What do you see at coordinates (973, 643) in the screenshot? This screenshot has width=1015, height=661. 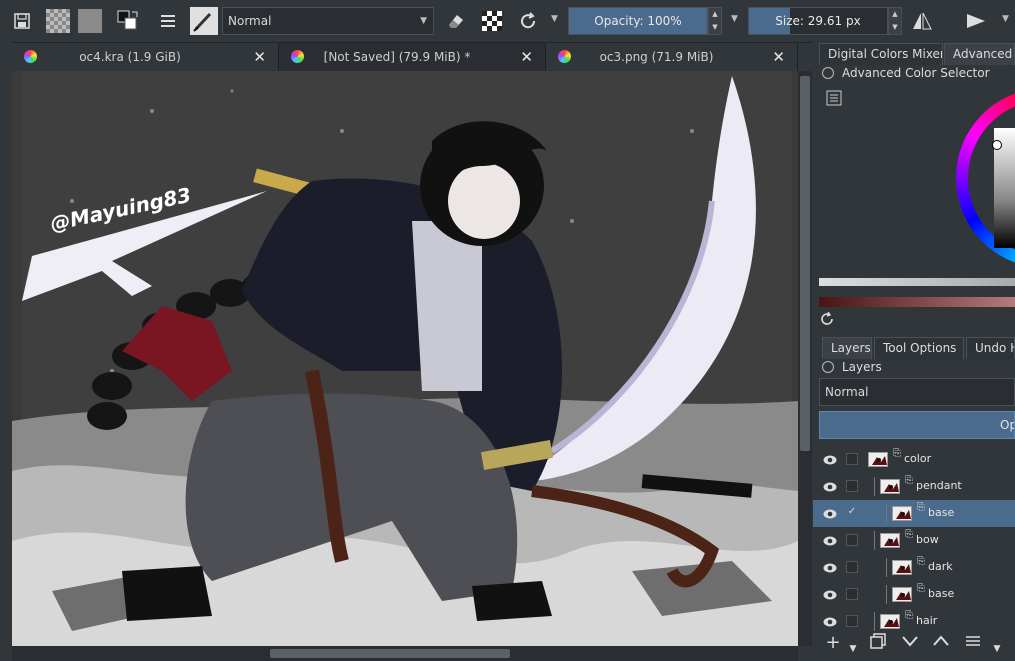 I see `layer-properties-icon` at bounding box center [973, 643].